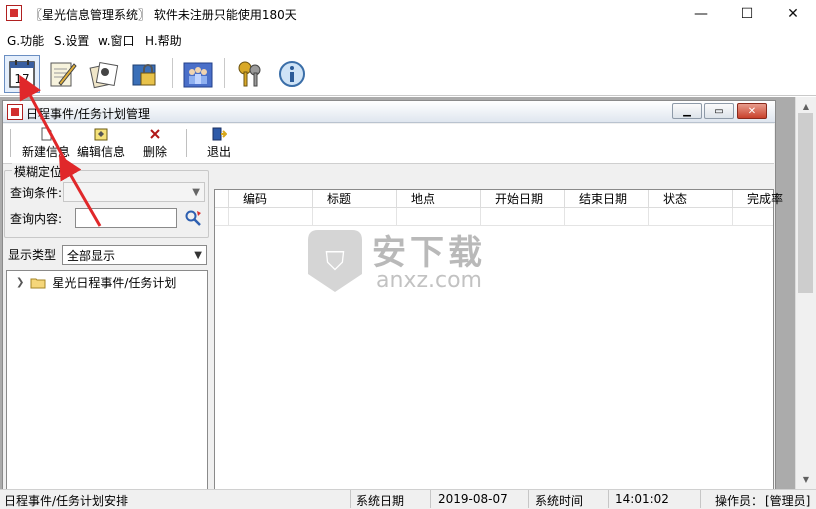  I want to click on condition-select: ▼, so click(134, 192).